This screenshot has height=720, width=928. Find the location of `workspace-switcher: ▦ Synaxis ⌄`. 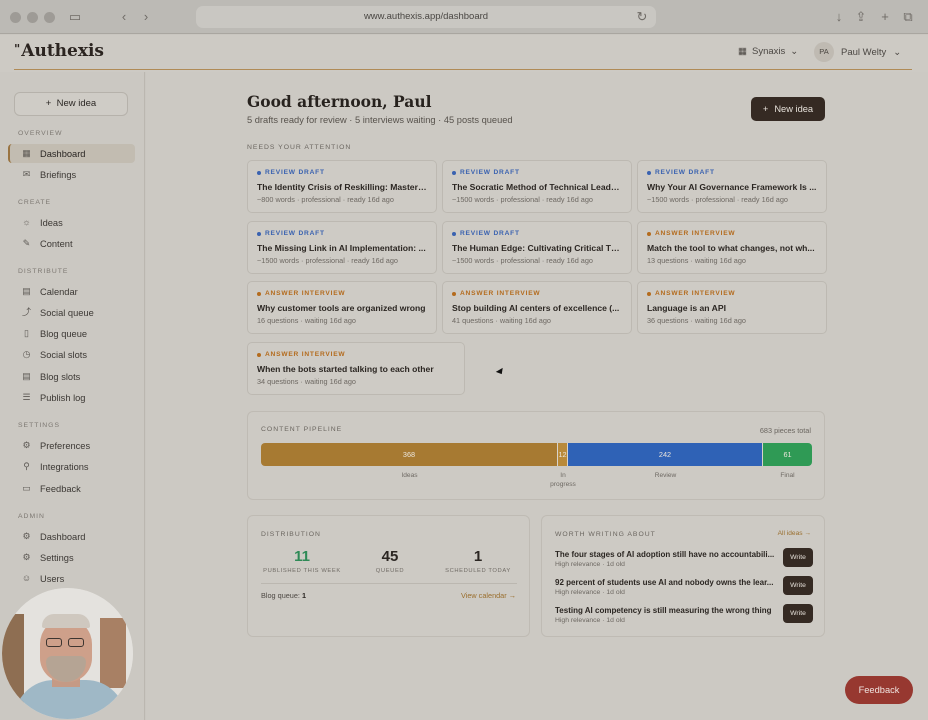

workspace-switcher: ▦ Synaxis ⌄ is located at coordinates (768, 51).